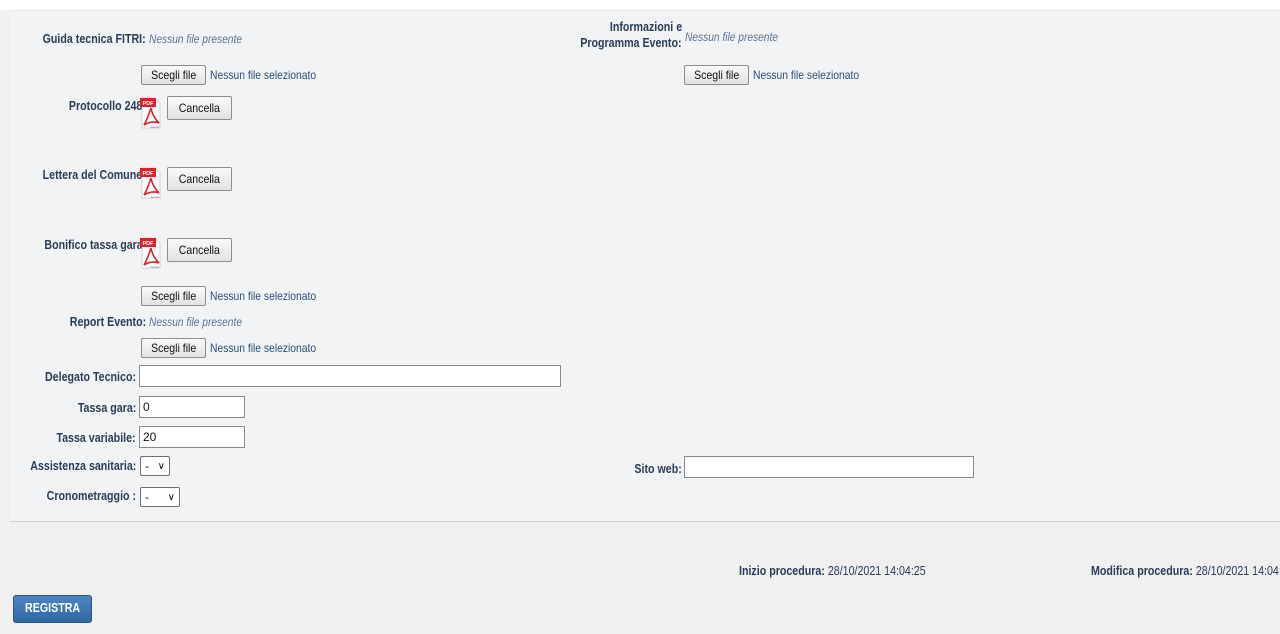 This screenshot has width=1280, height=634. Describe the element at coordinates (1237, 570) in the screenshot. I see `modifica-procedura-value: 28/10/2021 14:04:50` at that location.